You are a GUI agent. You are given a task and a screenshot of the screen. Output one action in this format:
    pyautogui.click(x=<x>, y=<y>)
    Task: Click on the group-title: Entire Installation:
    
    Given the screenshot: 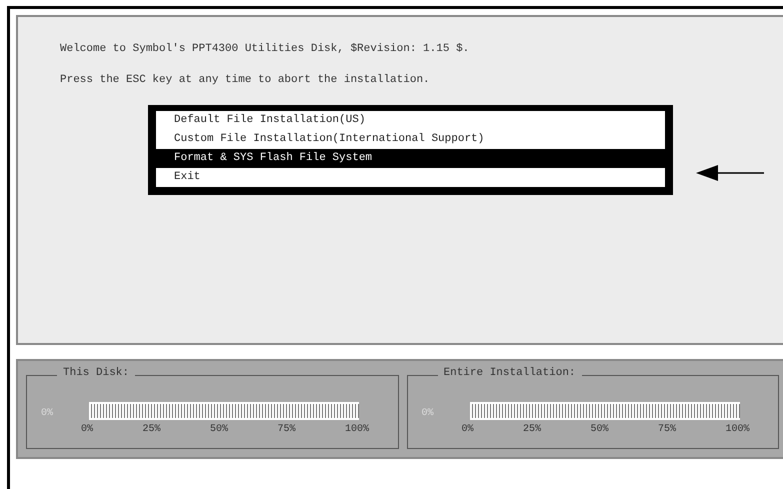 What is the action you would take?
    pyautogui.click(x=510, y=373)
    